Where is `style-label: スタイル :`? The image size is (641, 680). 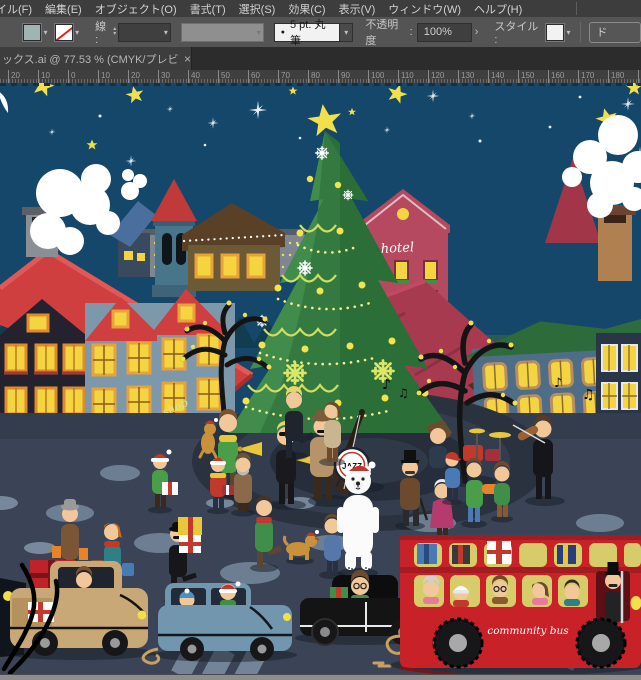
style-label: スタイル : is located at coordinates (516, 33).